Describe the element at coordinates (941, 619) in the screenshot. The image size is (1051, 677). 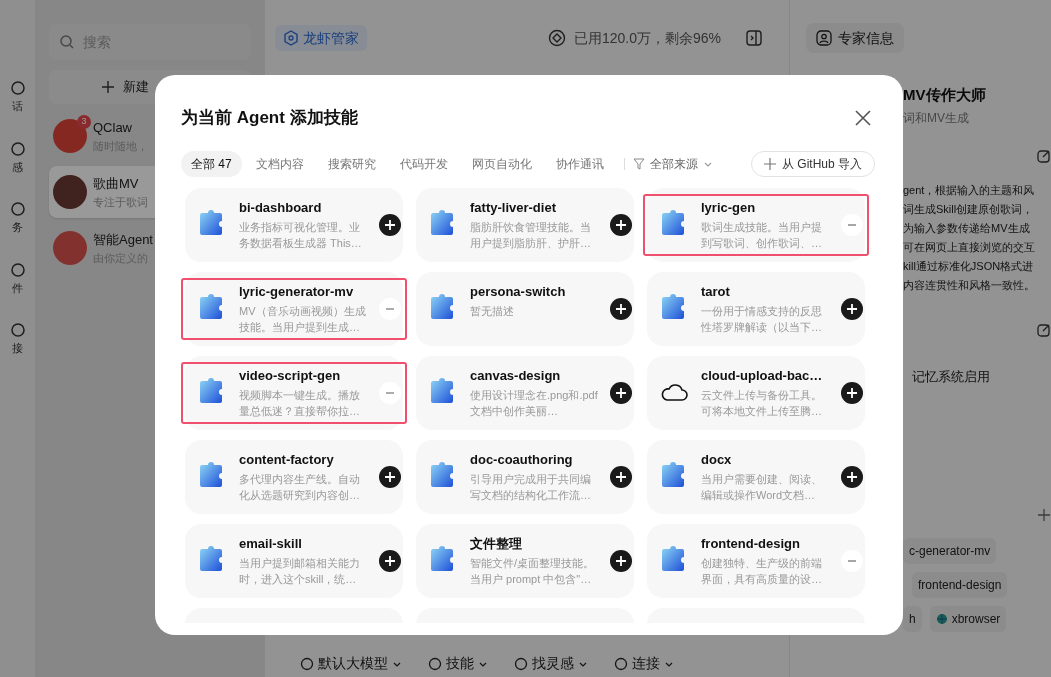
I see `globe-icon` at that location.